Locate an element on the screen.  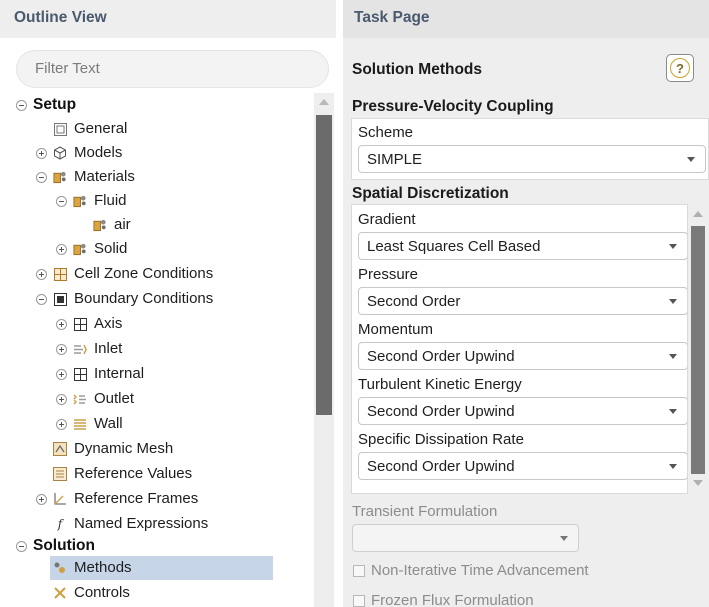
tree-item-label: Axis is located at coordinates (108, 323).